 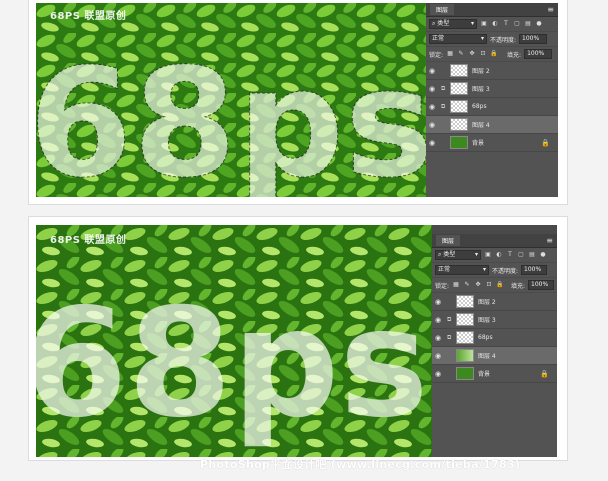 I want to click on fill-value: 100%, so click(x=536, y=53).